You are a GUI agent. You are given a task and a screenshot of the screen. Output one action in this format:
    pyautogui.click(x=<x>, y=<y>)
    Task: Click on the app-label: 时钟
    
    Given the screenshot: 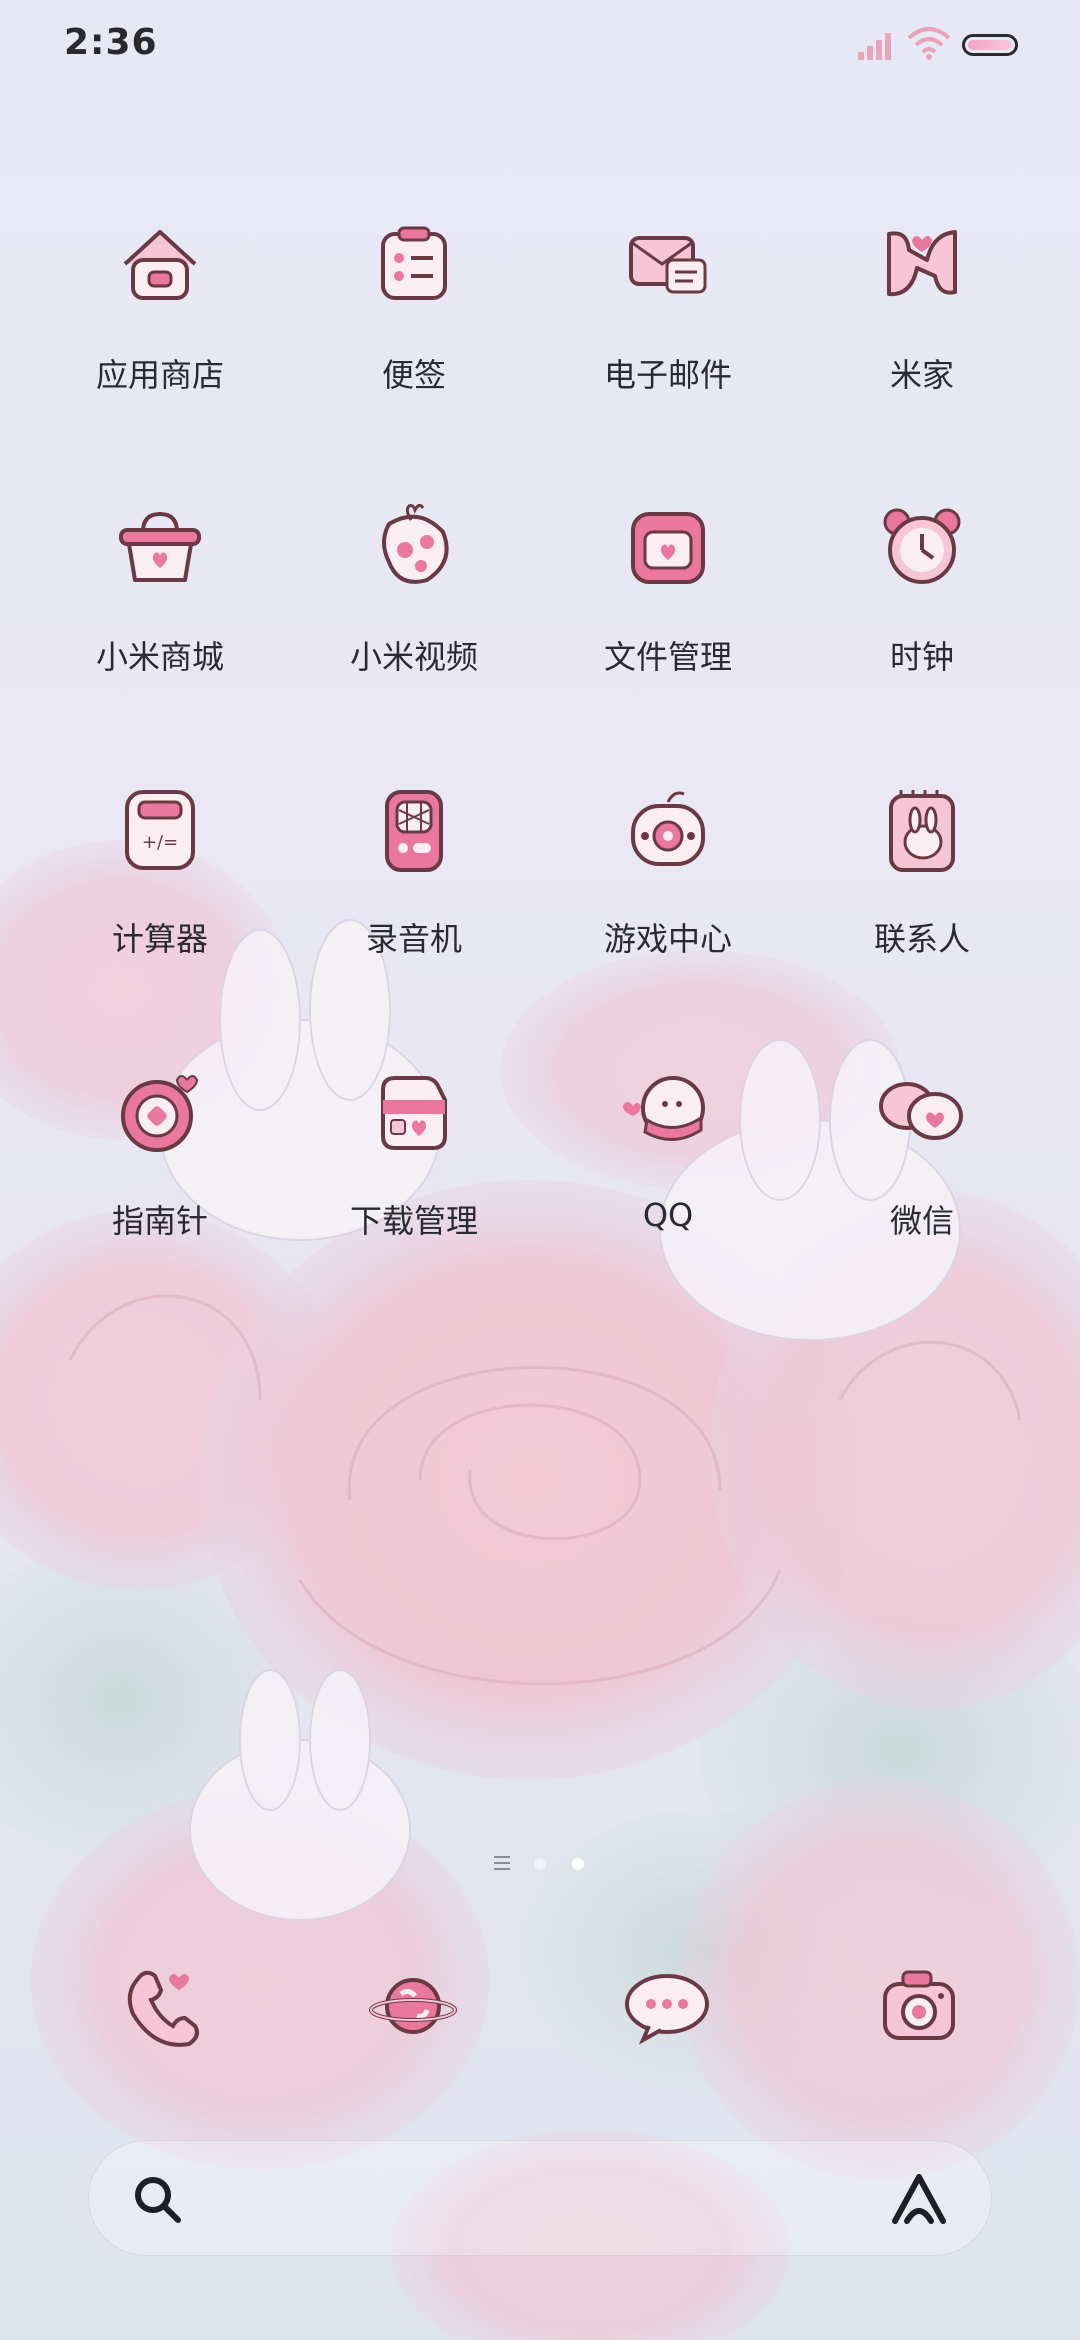 What is the action you would take?
    pyautogui.click(x=921, y=657)
    